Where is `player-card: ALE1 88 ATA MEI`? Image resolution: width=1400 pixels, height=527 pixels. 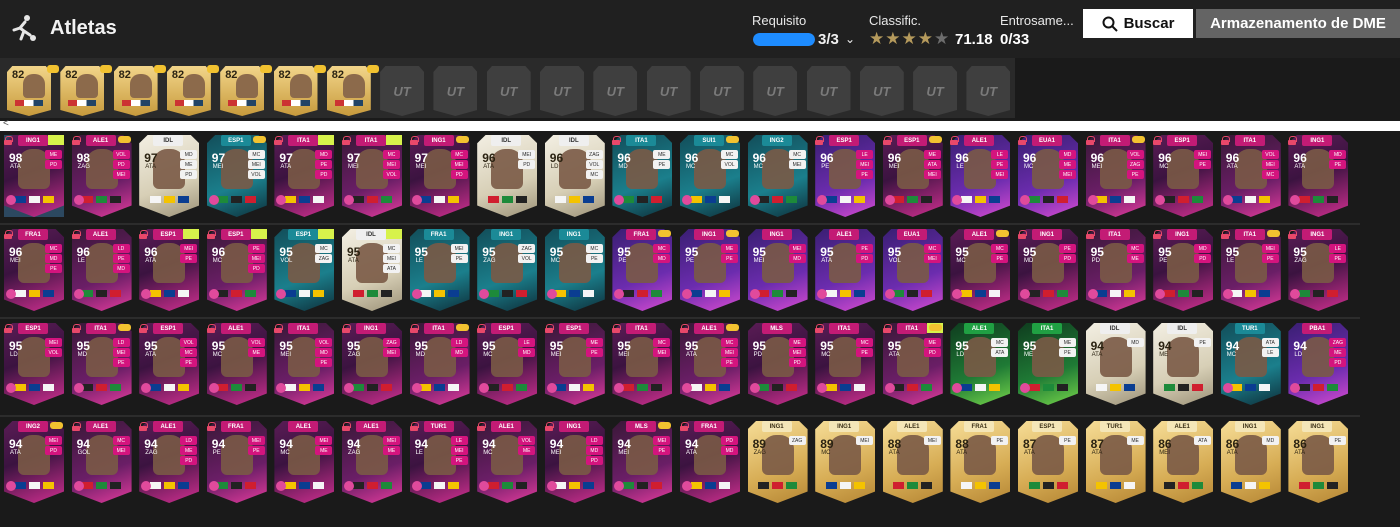 player-card: ALE1 88 ATA MEI is located at coordinates (912, 462).